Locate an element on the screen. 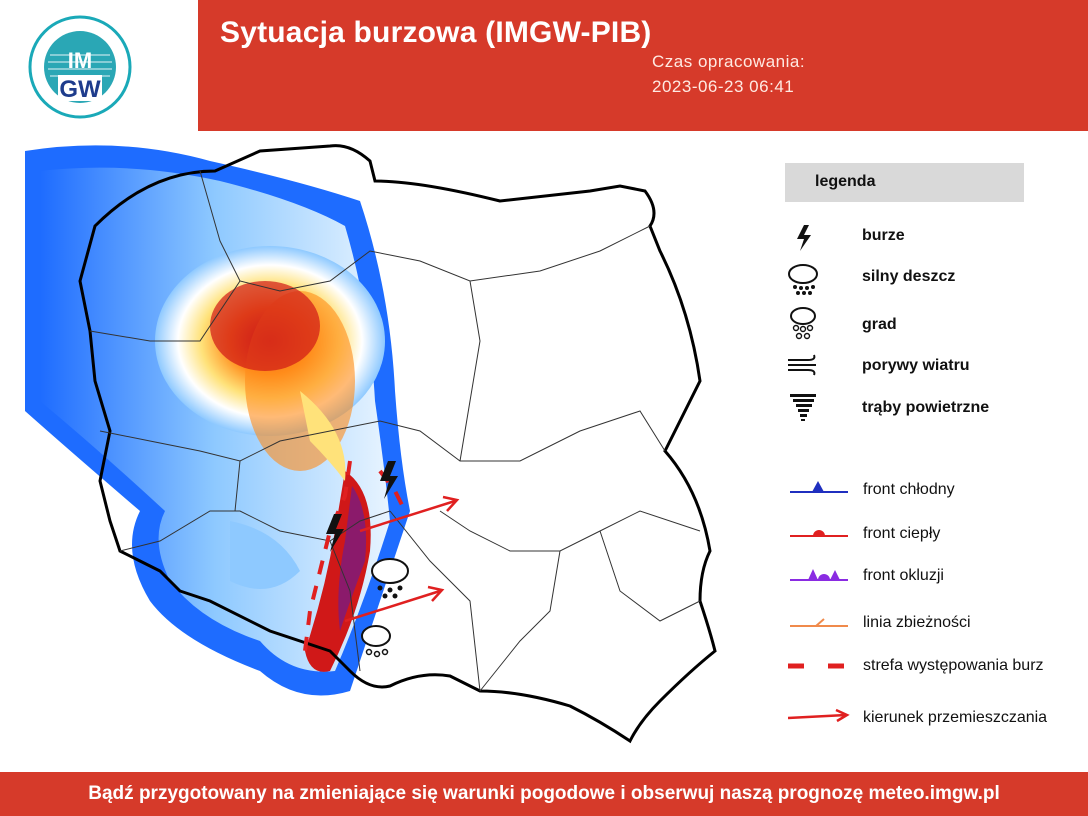  legend-label-hail: grad is located at coordinates (879, 324).